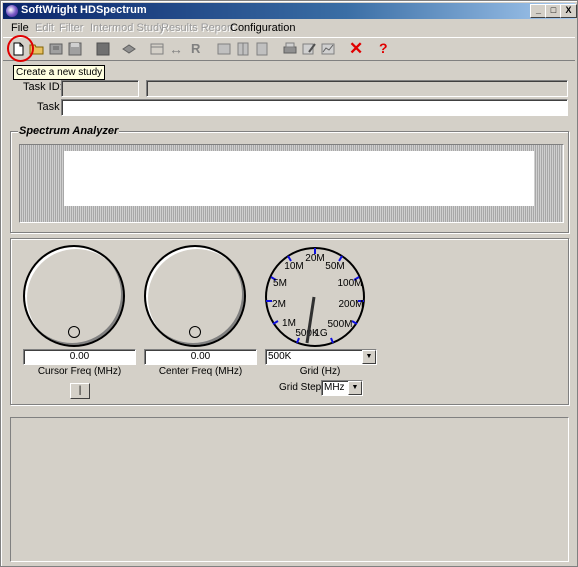  Describe the element at coordinates (195, 332) in the screenshot. I see `center-knob-grip` at that location.